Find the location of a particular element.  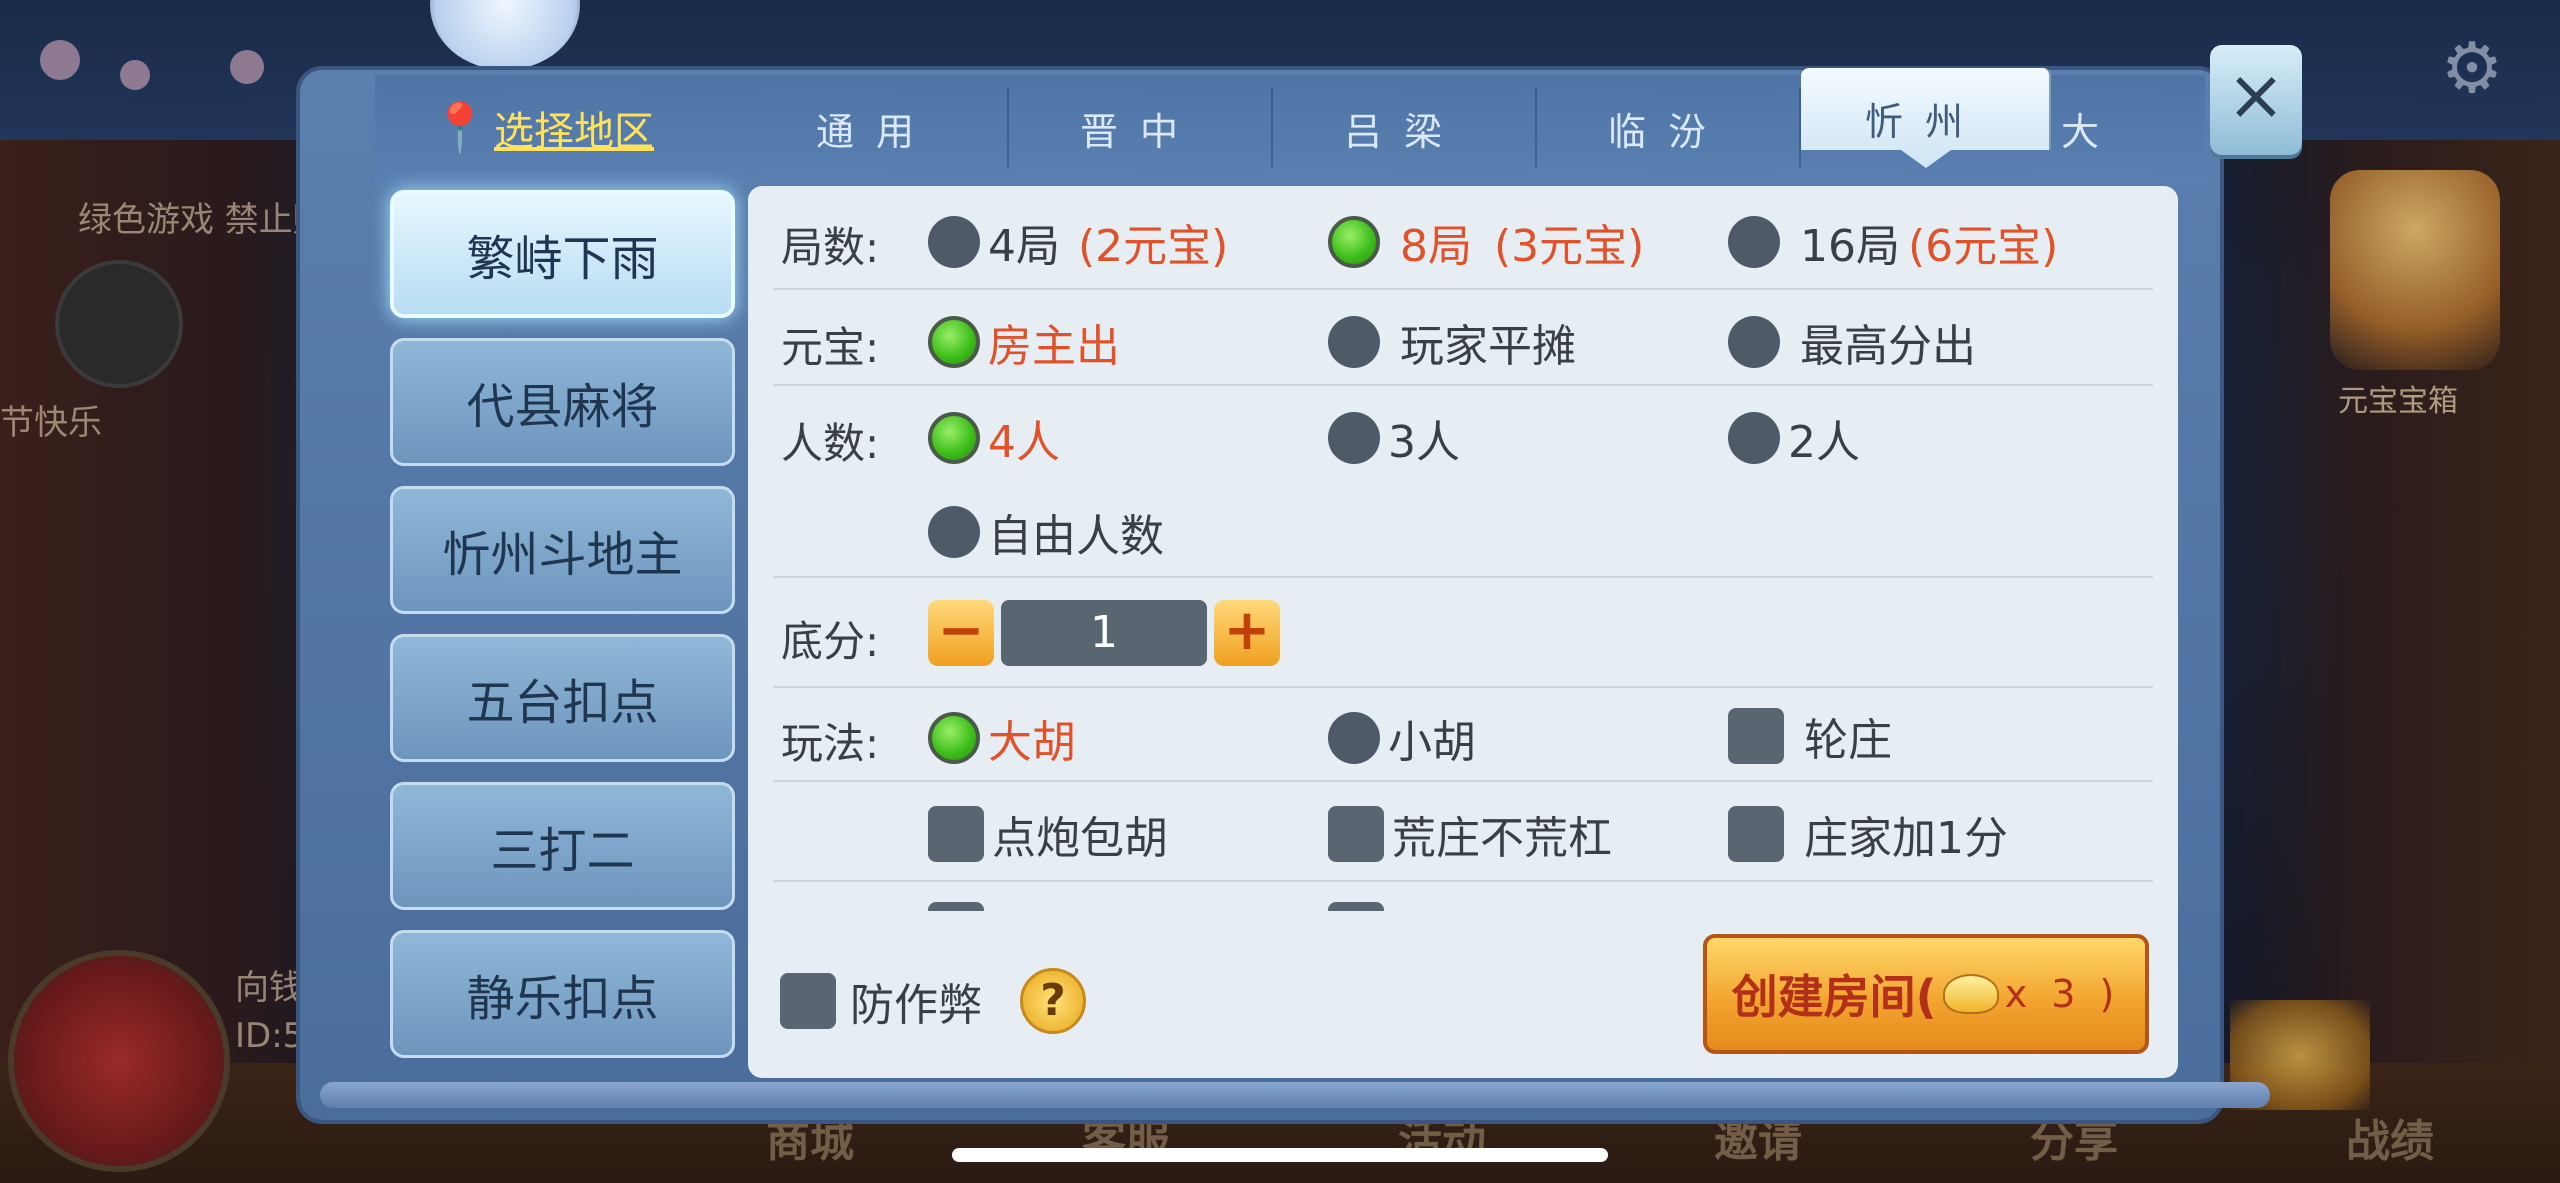

players-option-3: 3人 is located at coordinates (1394, 438).